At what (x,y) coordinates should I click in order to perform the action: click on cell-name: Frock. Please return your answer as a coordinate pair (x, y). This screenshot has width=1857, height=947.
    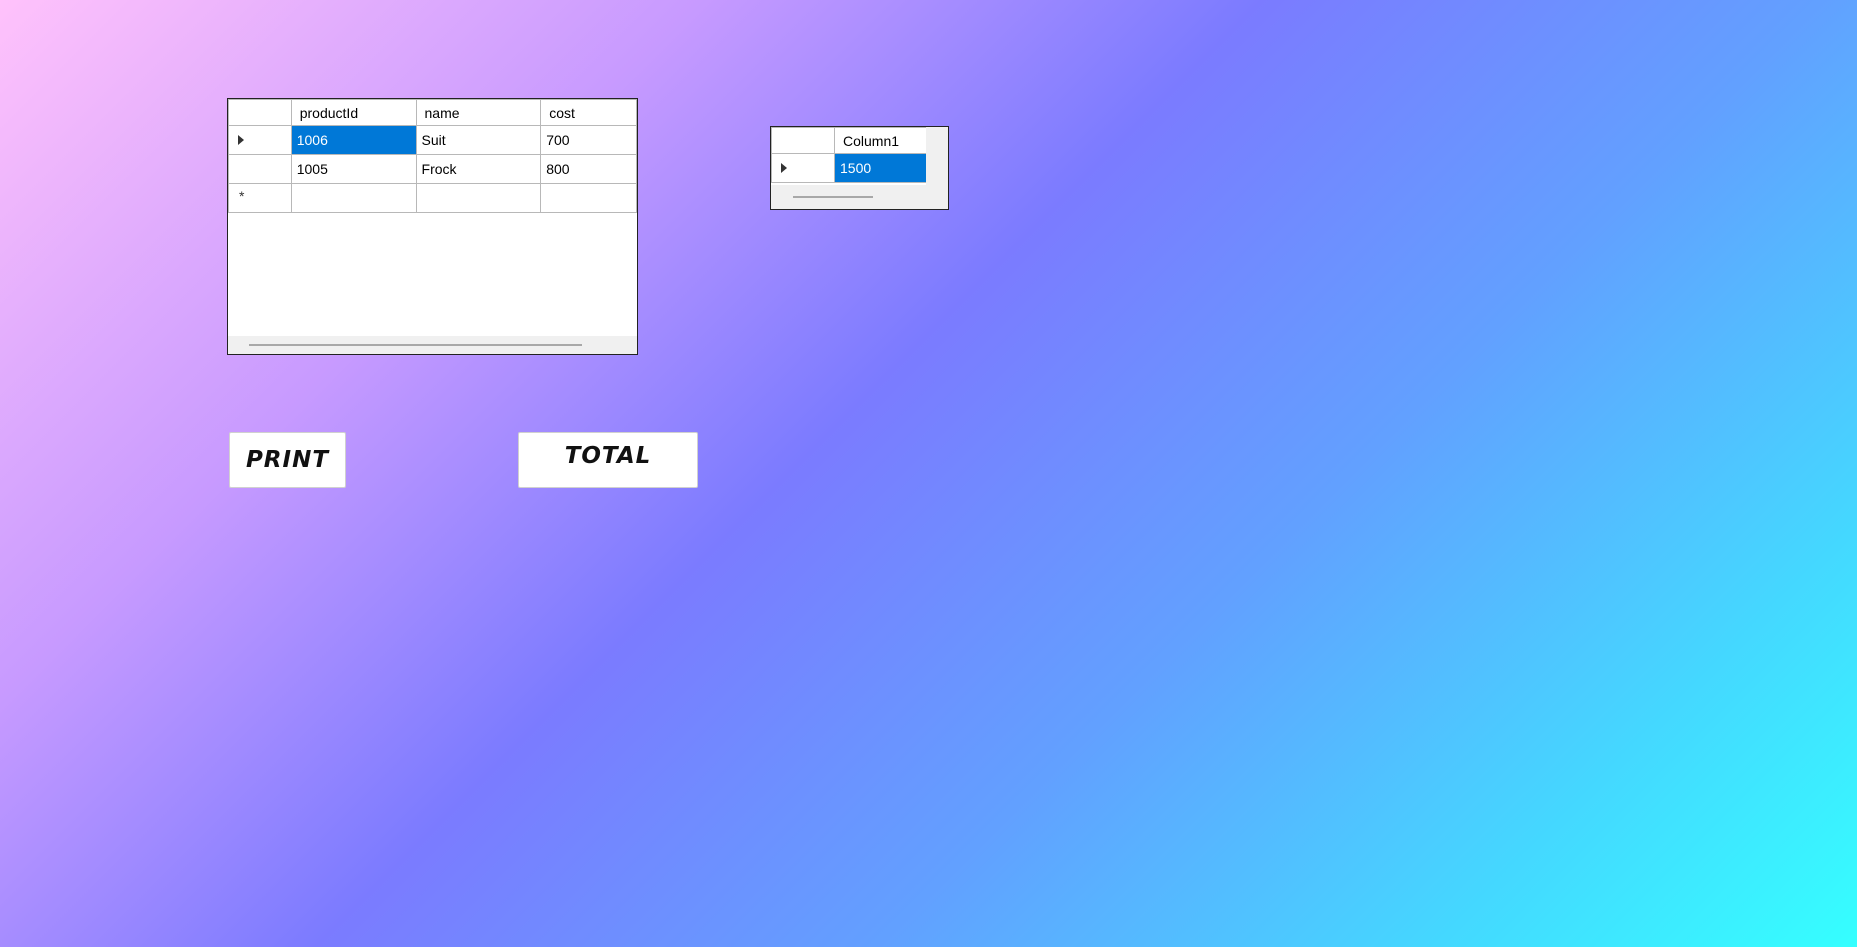
    Looking at the image, I should click on (478, 169).